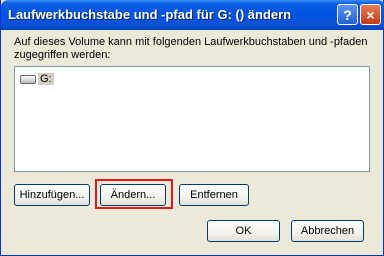 This screenshot has height=256, width=384. I want to click on help-button: ?, so click(347, 14).